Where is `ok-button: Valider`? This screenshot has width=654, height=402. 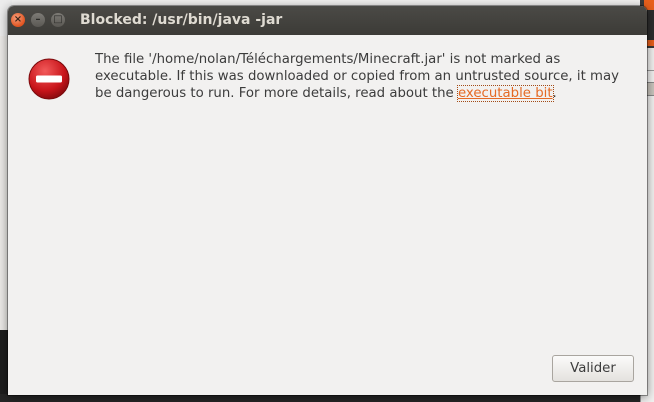 ok-button: Valider is located at coordinates (593, 368).